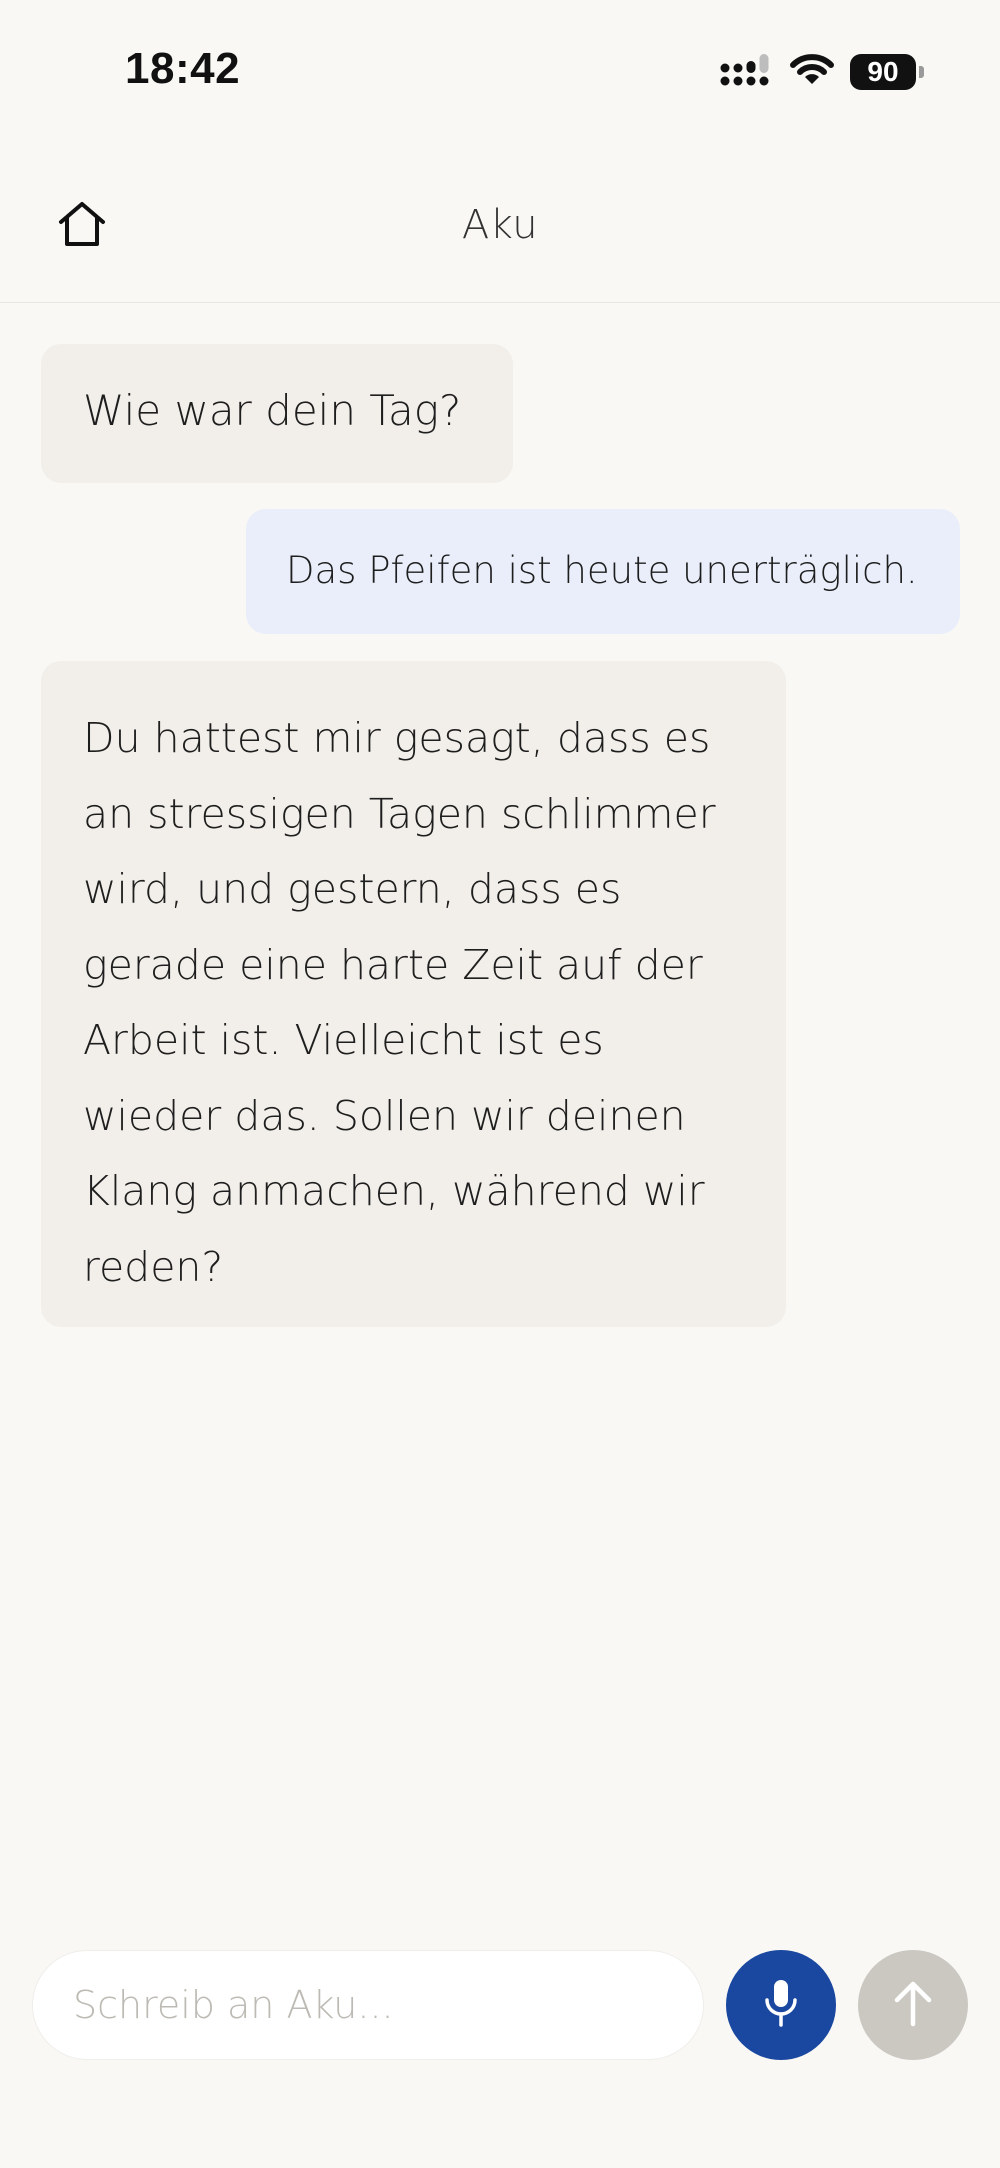 The image size is (1000, 2168). I want to click on microphone-icon, so click(781, 2005).